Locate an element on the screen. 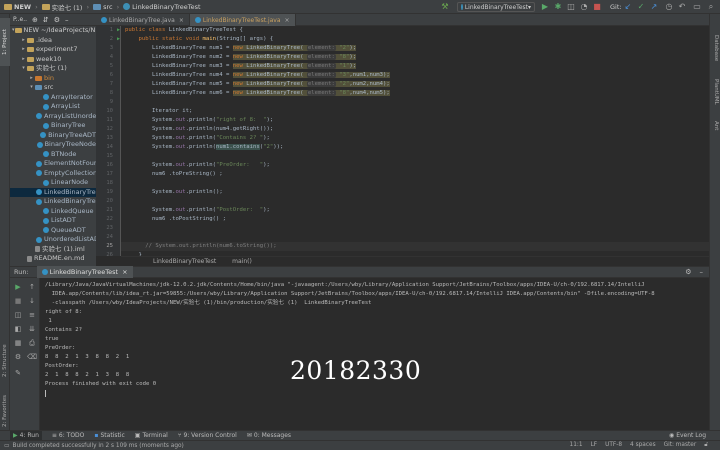 The height and width of the screenshot is (450, 720). trash-icon: ⌫ is located at coordinates (32, 357).